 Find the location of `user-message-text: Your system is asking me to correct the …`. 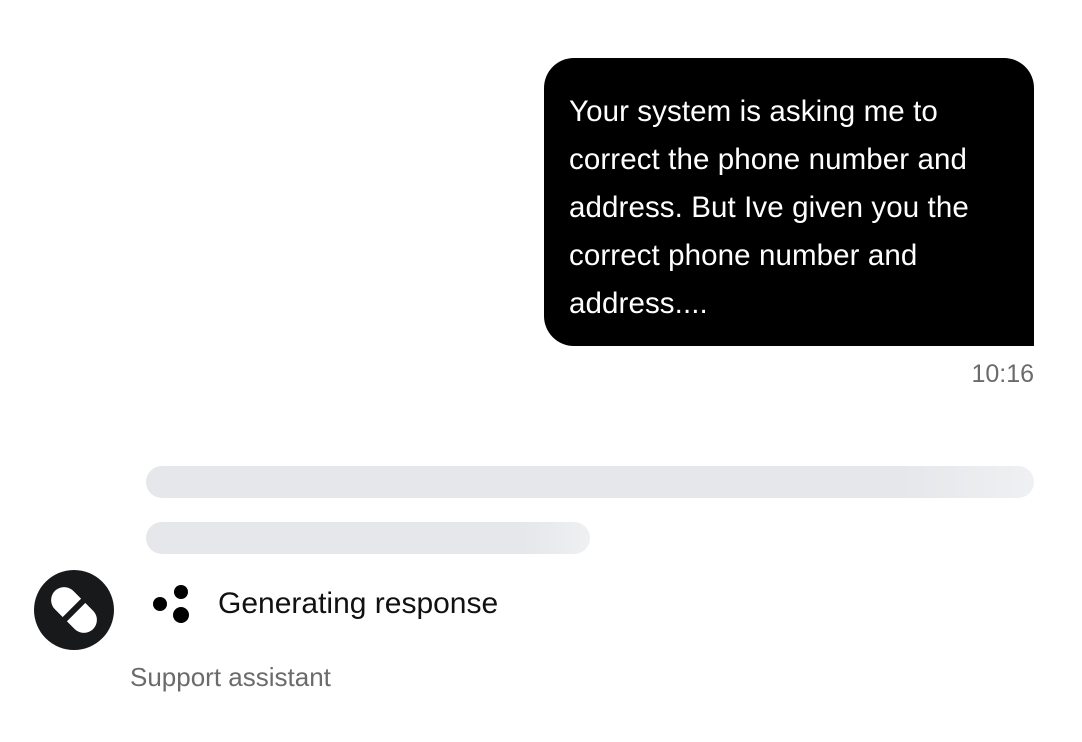

user-message-text: Your system is asking me to correct the … is located at coordinates (769, 207).